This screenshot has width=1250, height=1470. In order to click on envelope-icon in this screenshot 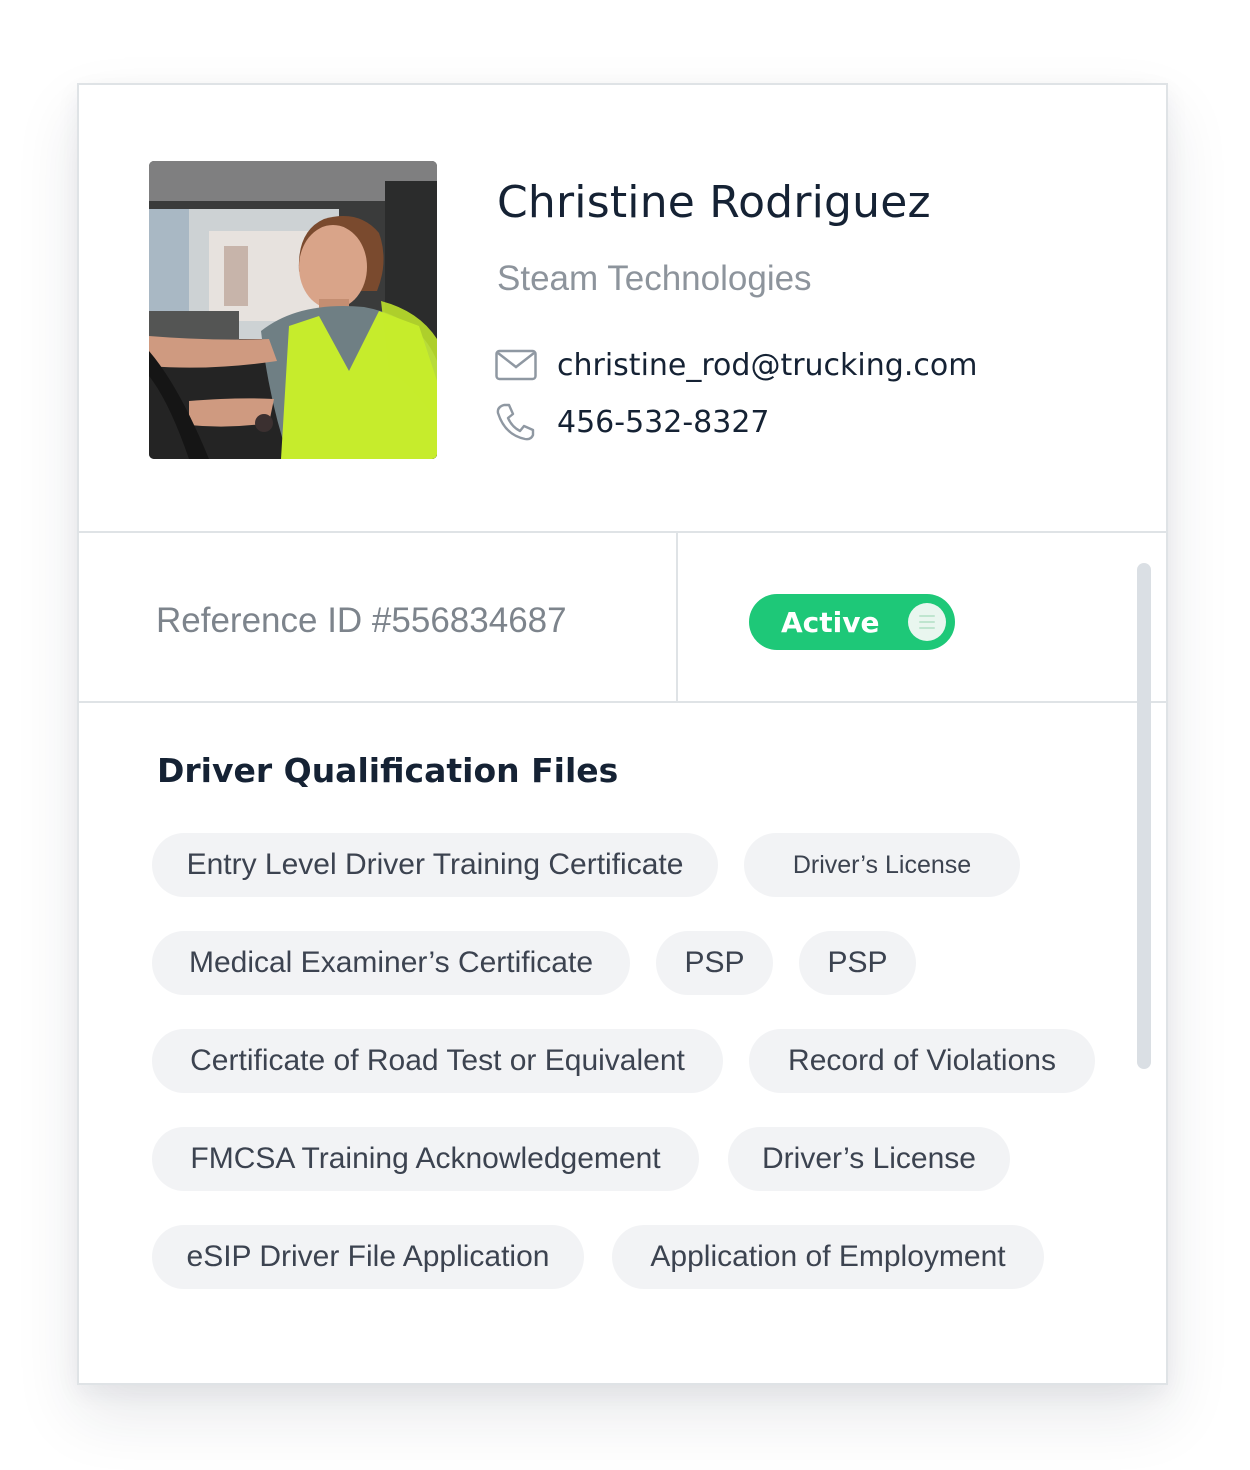, I will do `click(517, 365)`.